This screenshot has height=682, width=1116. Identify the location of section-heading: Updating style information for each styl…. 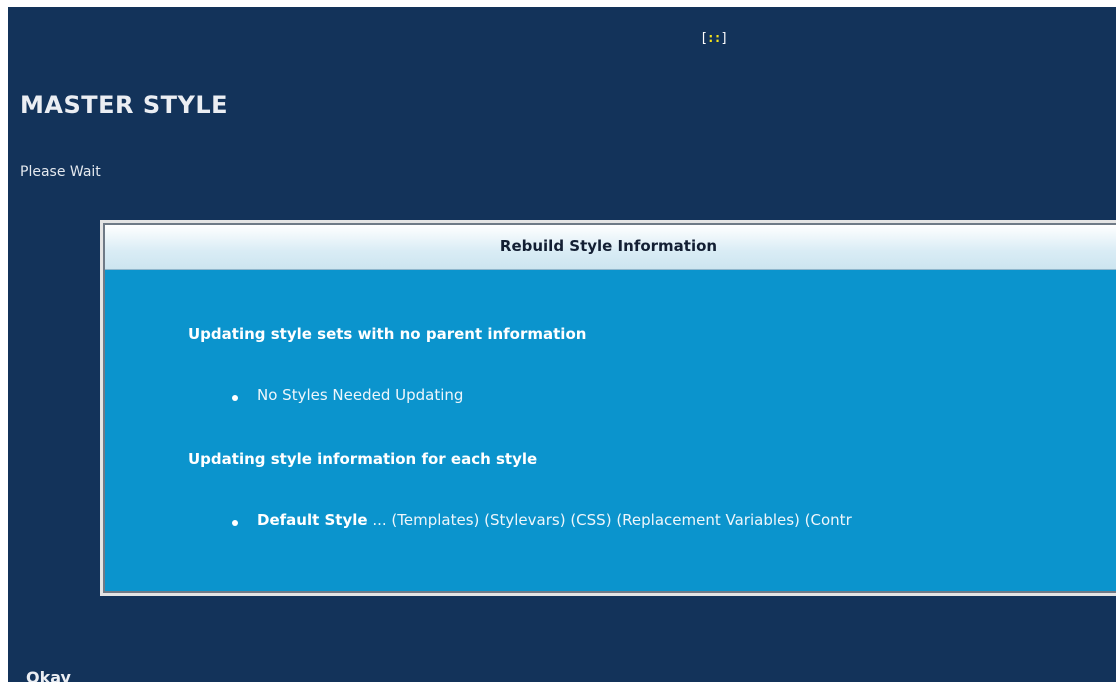
(363, 459).